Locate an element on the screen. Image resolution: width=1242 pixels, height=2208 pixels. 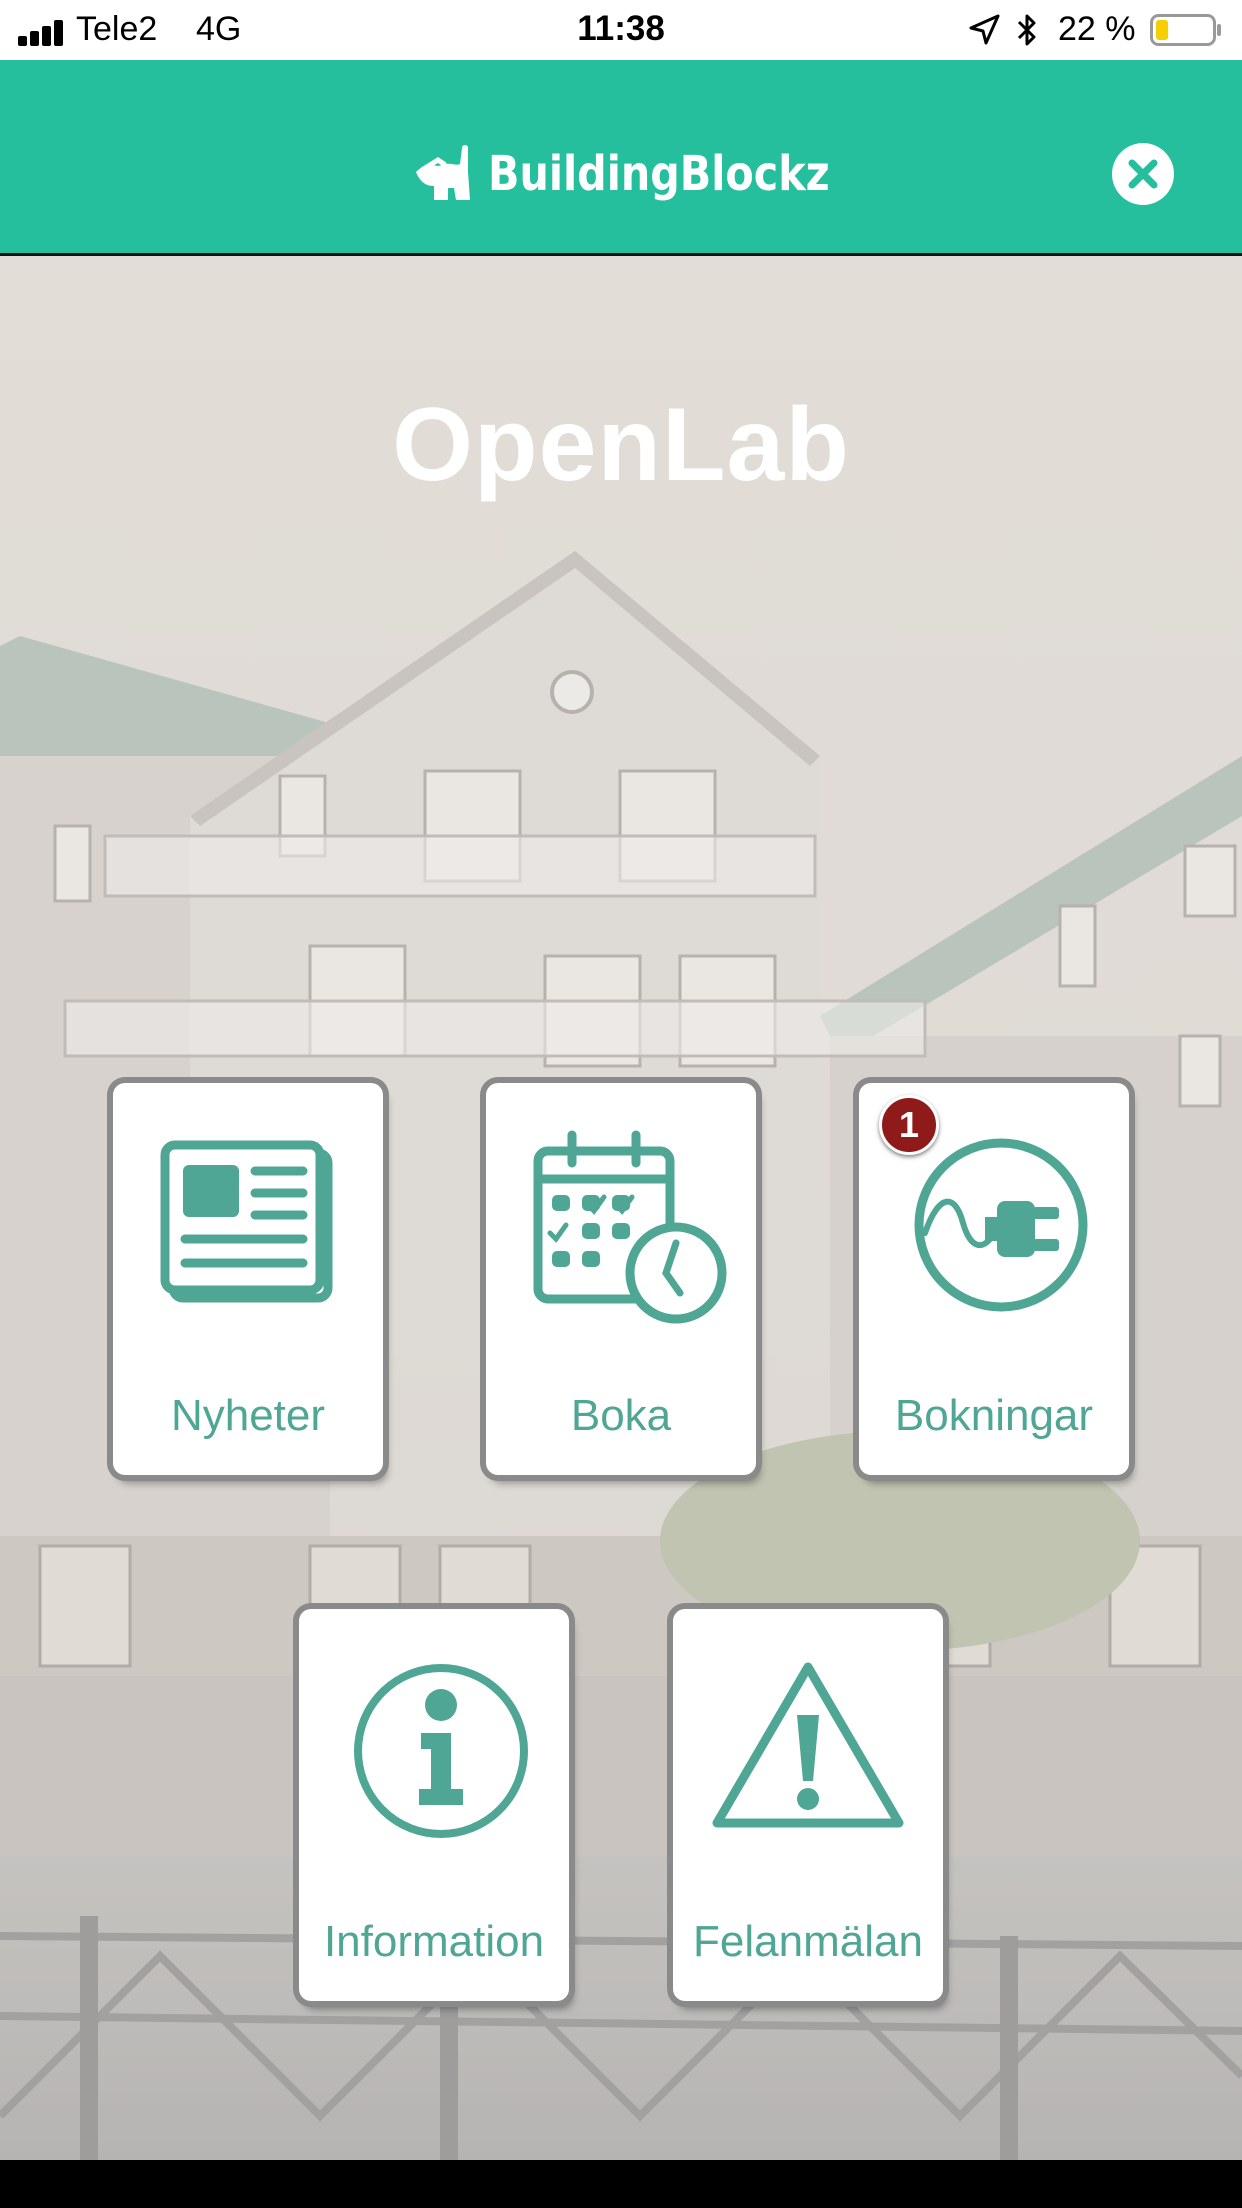
battery-icon is located at coordinates (1185, 30).